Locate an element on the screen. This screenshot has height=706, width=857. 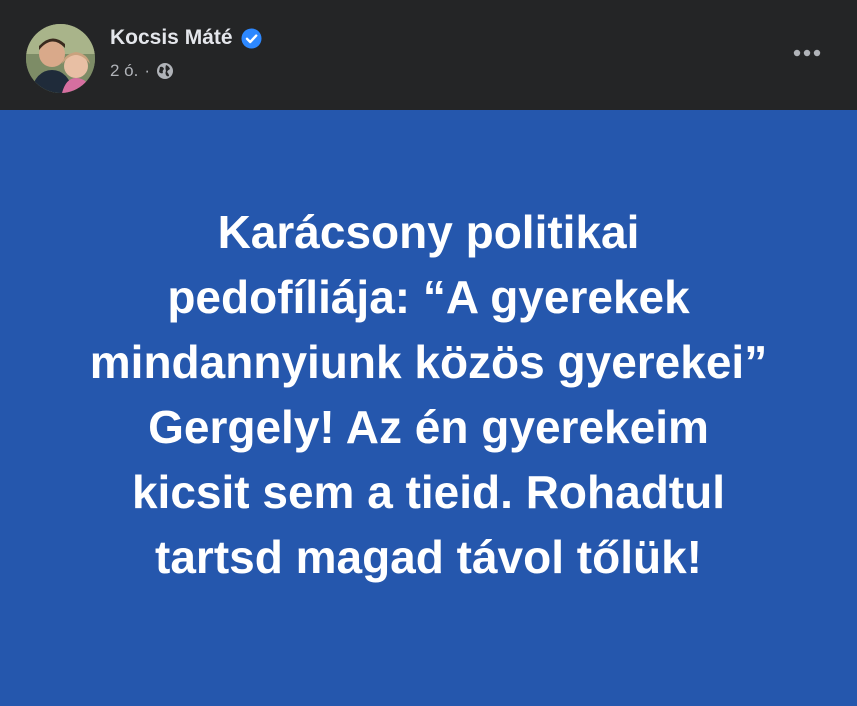
author-name: Kocsis Máté is located at coordinates (171, 38).